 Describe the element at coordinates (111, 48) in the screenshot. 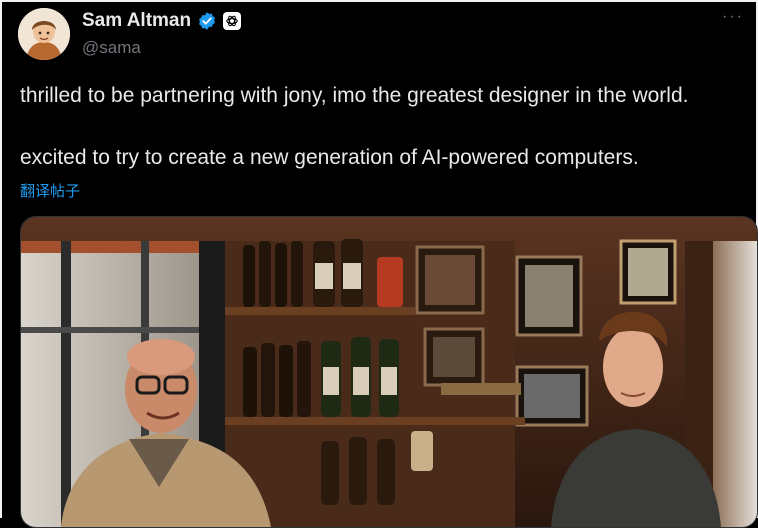

I see `author-handle: @sama` at that location.